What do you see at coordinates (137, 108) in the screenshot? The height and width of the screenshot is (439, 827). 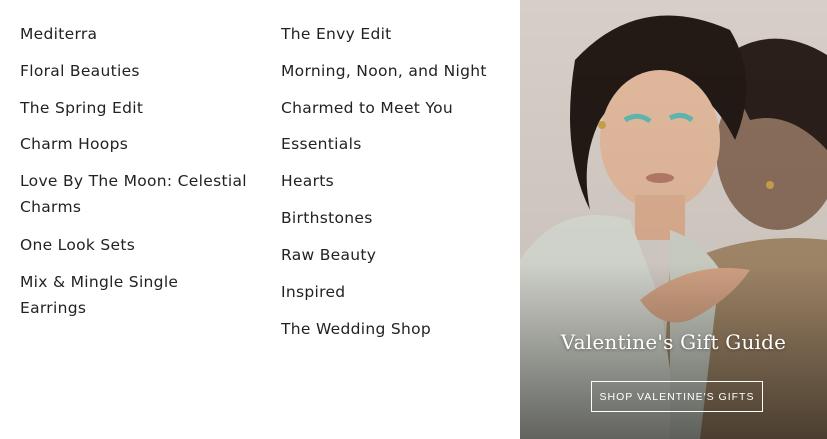 I see `menu-link-the-spring-edit: The Spring Edit` at bounding box center [137, 108].